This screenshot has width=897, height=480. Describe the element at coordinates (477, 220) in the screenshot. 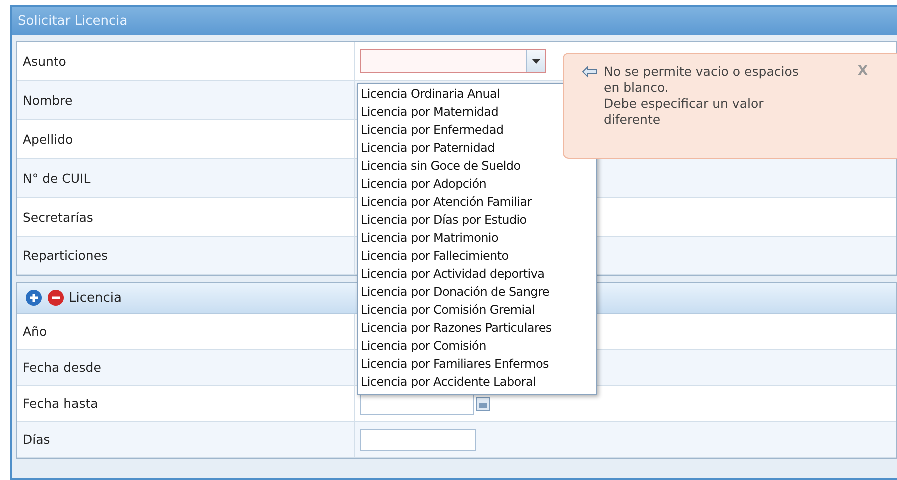

I see `dropdown-option: Licencia por Días por Estudio` at that location.